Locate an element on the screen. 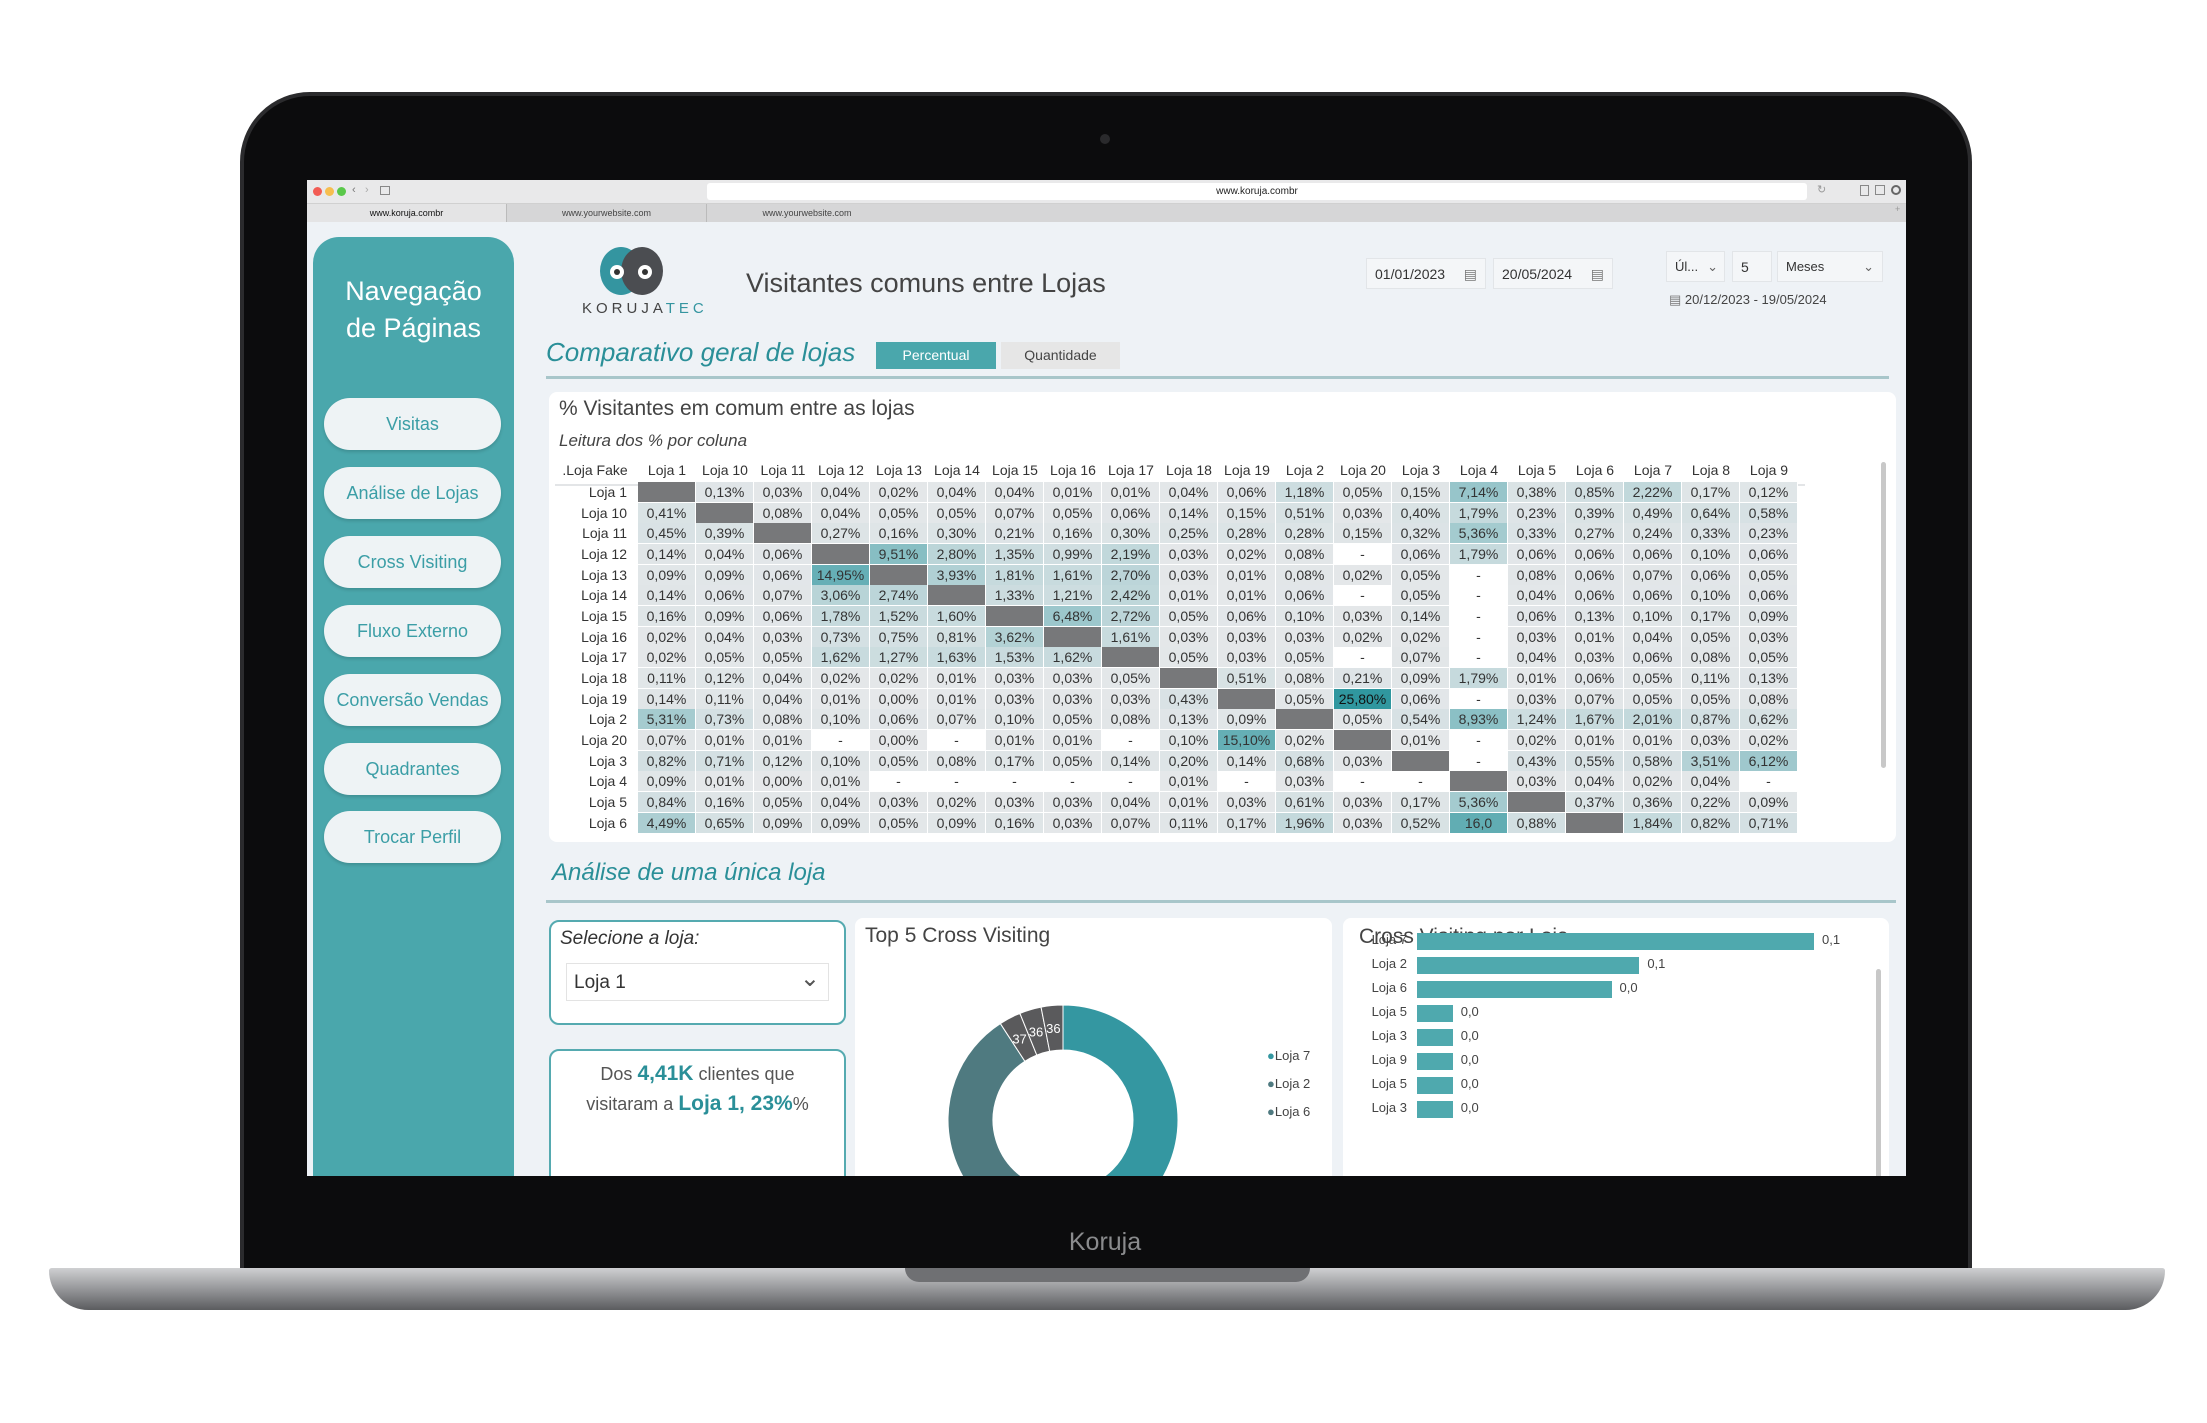 The width and height of the screenshot is (2207, 1423). matrix-cell: 5,31% is located at coordinates (667, 719).